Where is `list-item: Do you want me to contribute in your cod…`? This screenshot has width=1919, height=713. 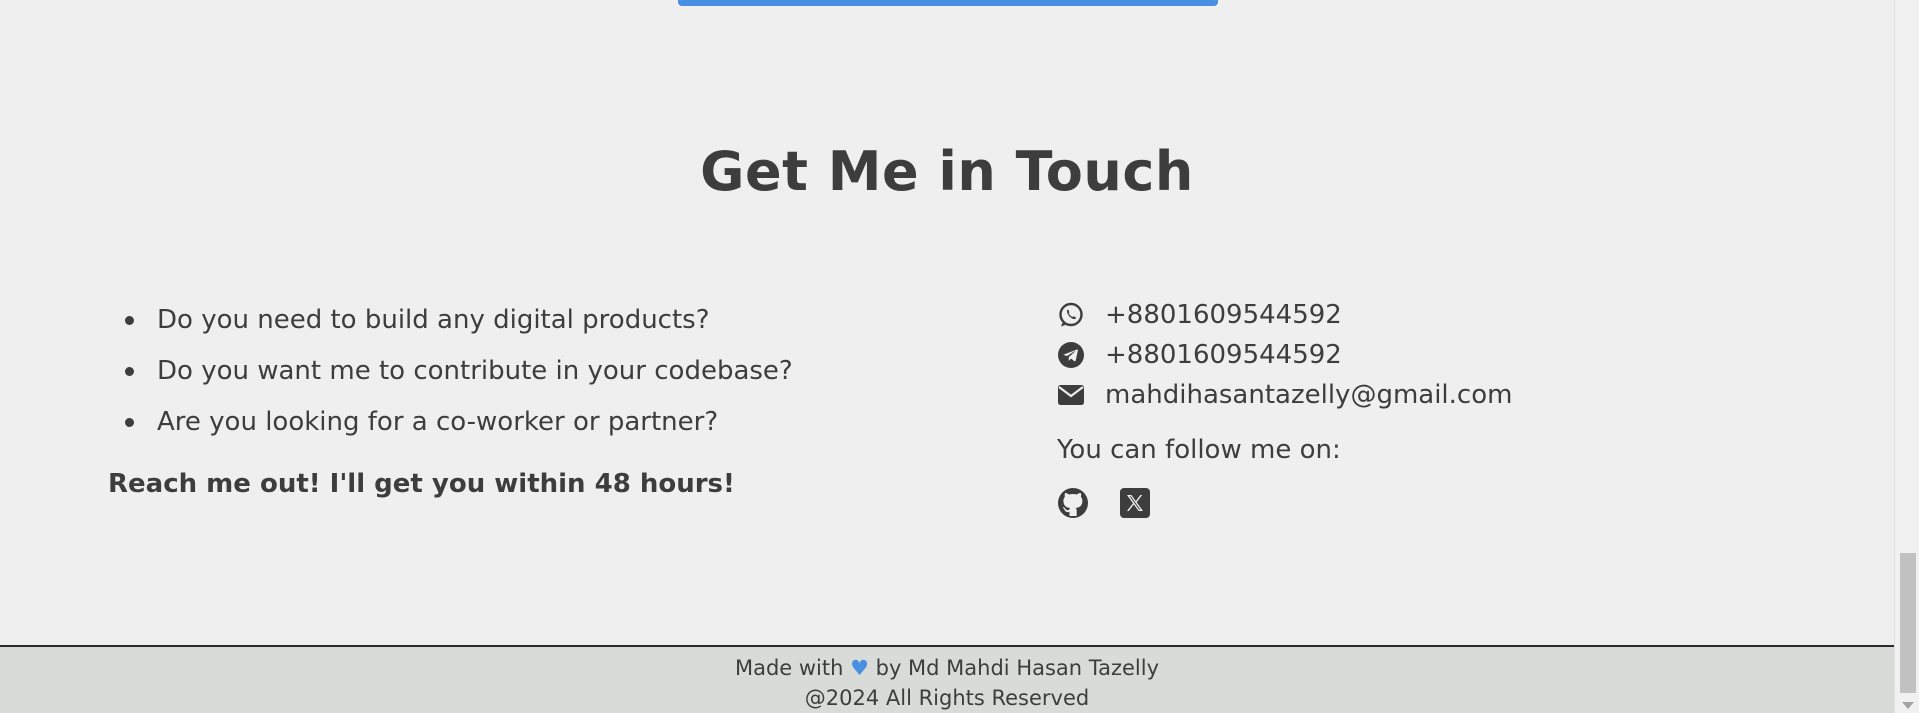 list-item: Do you want me to contribute in your cod… is located at coordinates (518, 371).